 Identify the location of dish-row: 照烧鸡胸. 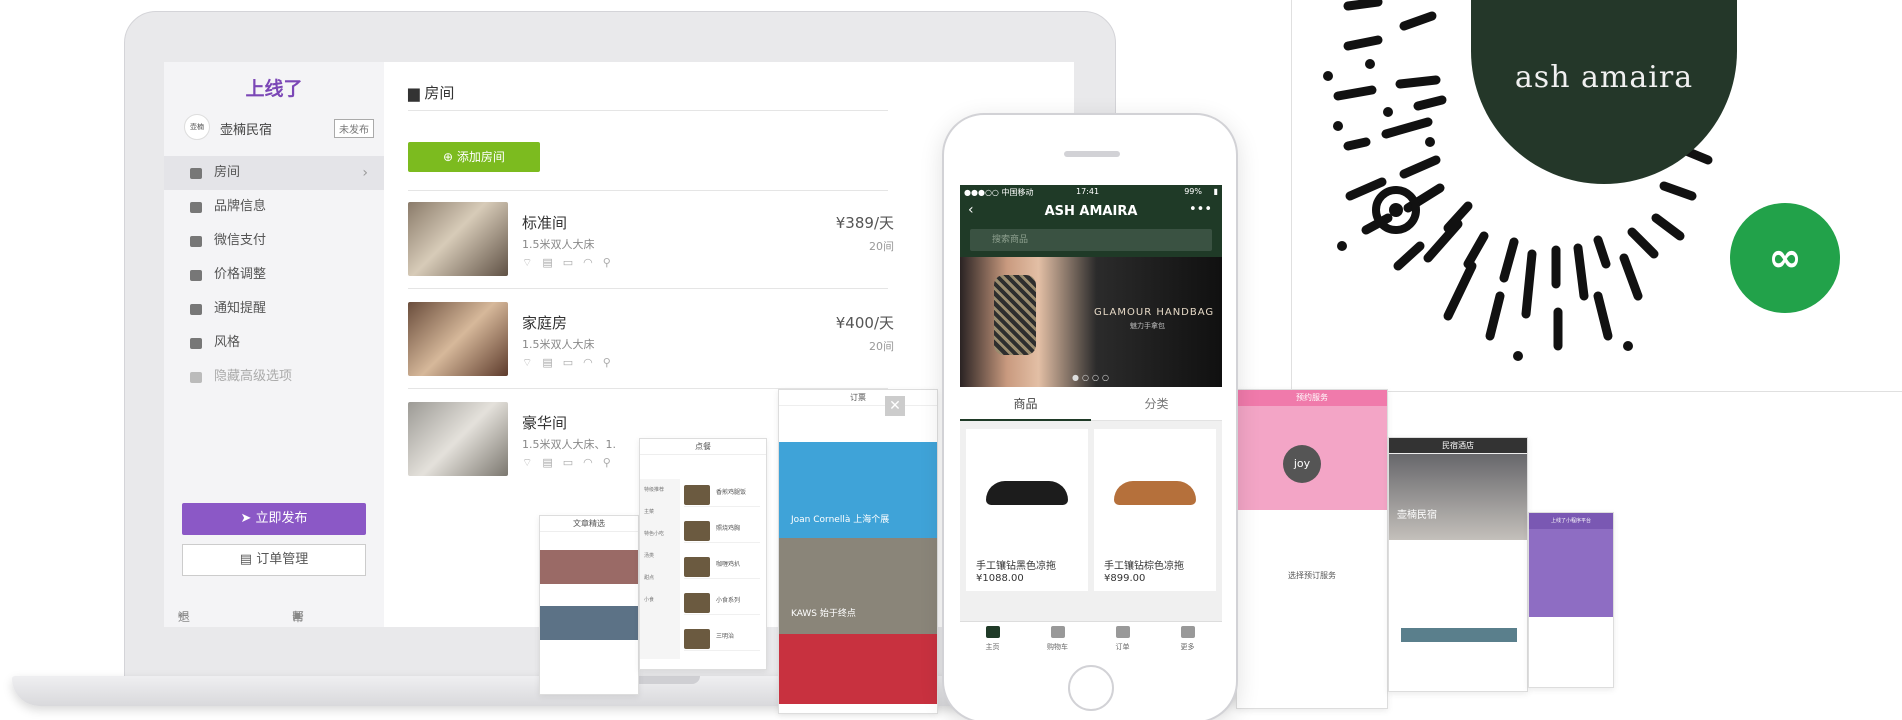
(722, 531).